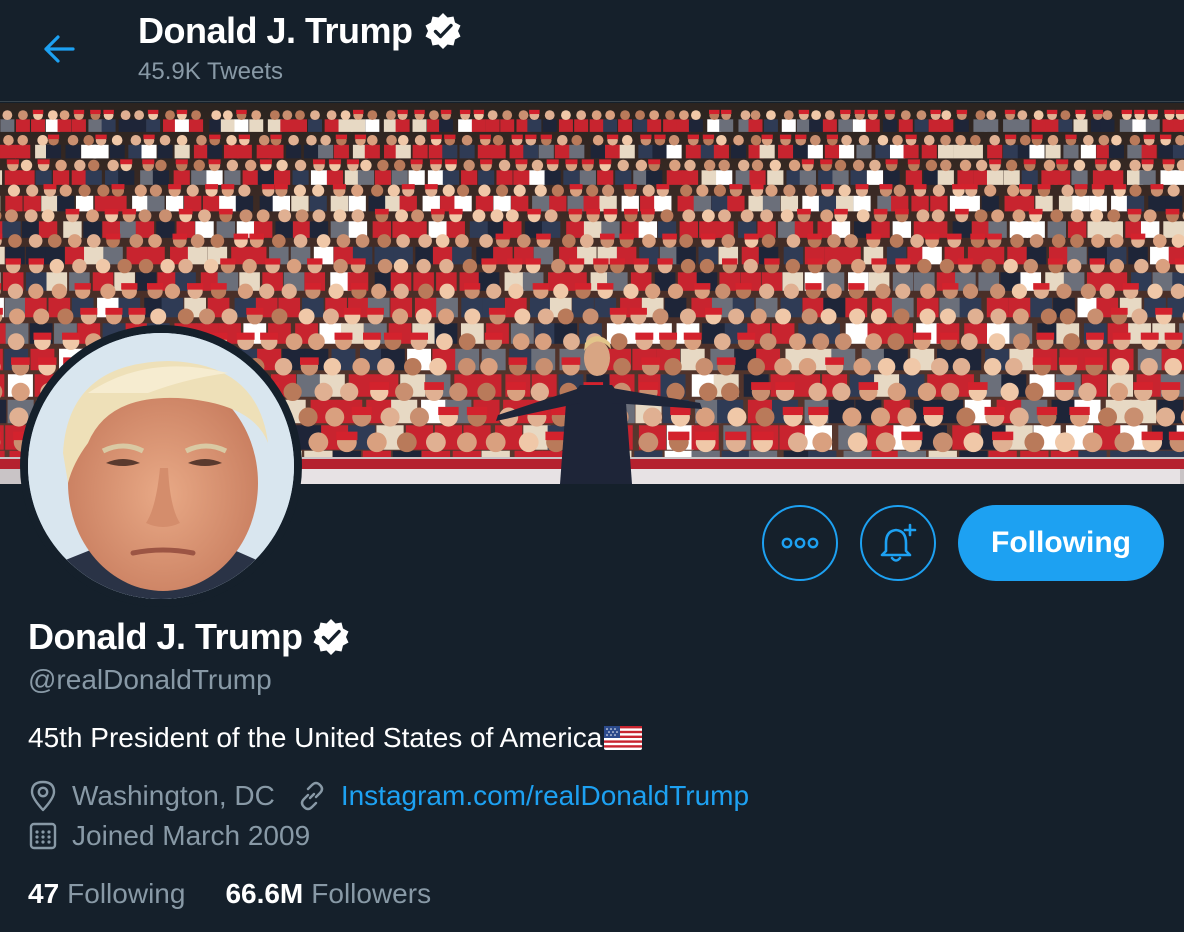 Image resolution: width=1184 pixels, height=932 pixels. What do you see at coordinates (59, 49) in the screenshot?
I see `back-button` at bounding box center [59, 49].